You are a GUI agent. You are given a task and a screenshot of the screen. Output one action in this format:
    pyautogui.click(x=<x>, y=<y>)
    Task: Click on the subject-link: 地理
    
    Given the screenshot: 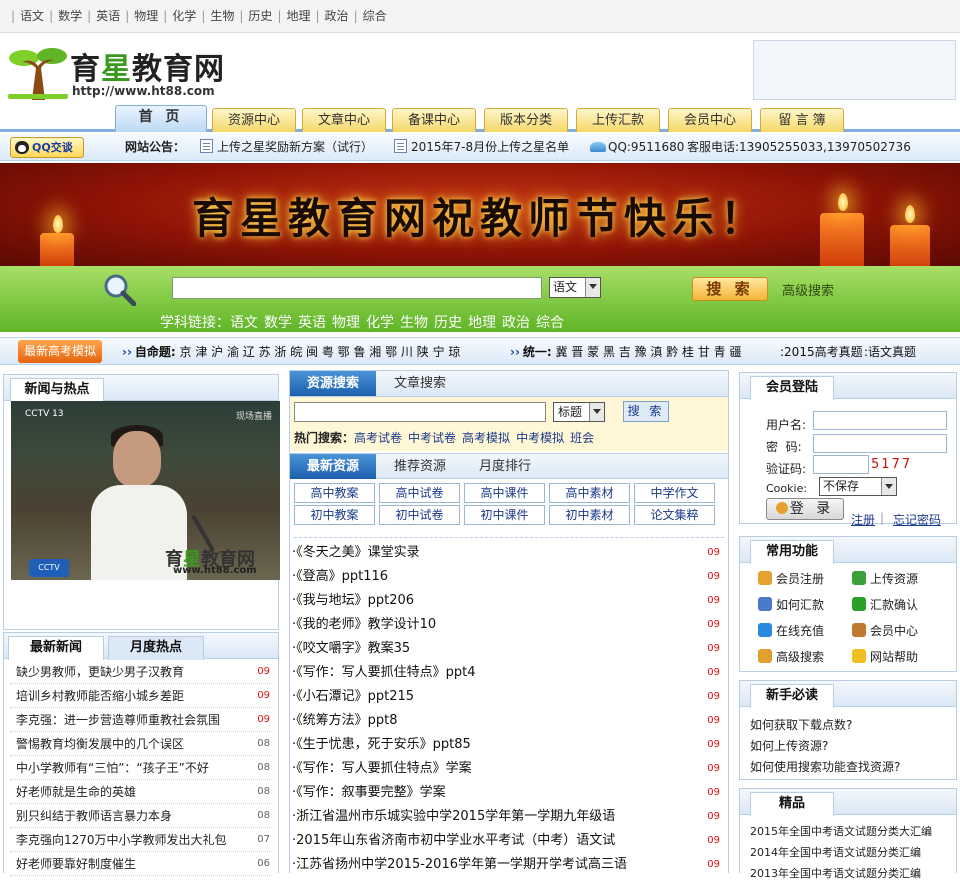 What is the action you would take?
    pyautogui.click(x=482, y=323)
    